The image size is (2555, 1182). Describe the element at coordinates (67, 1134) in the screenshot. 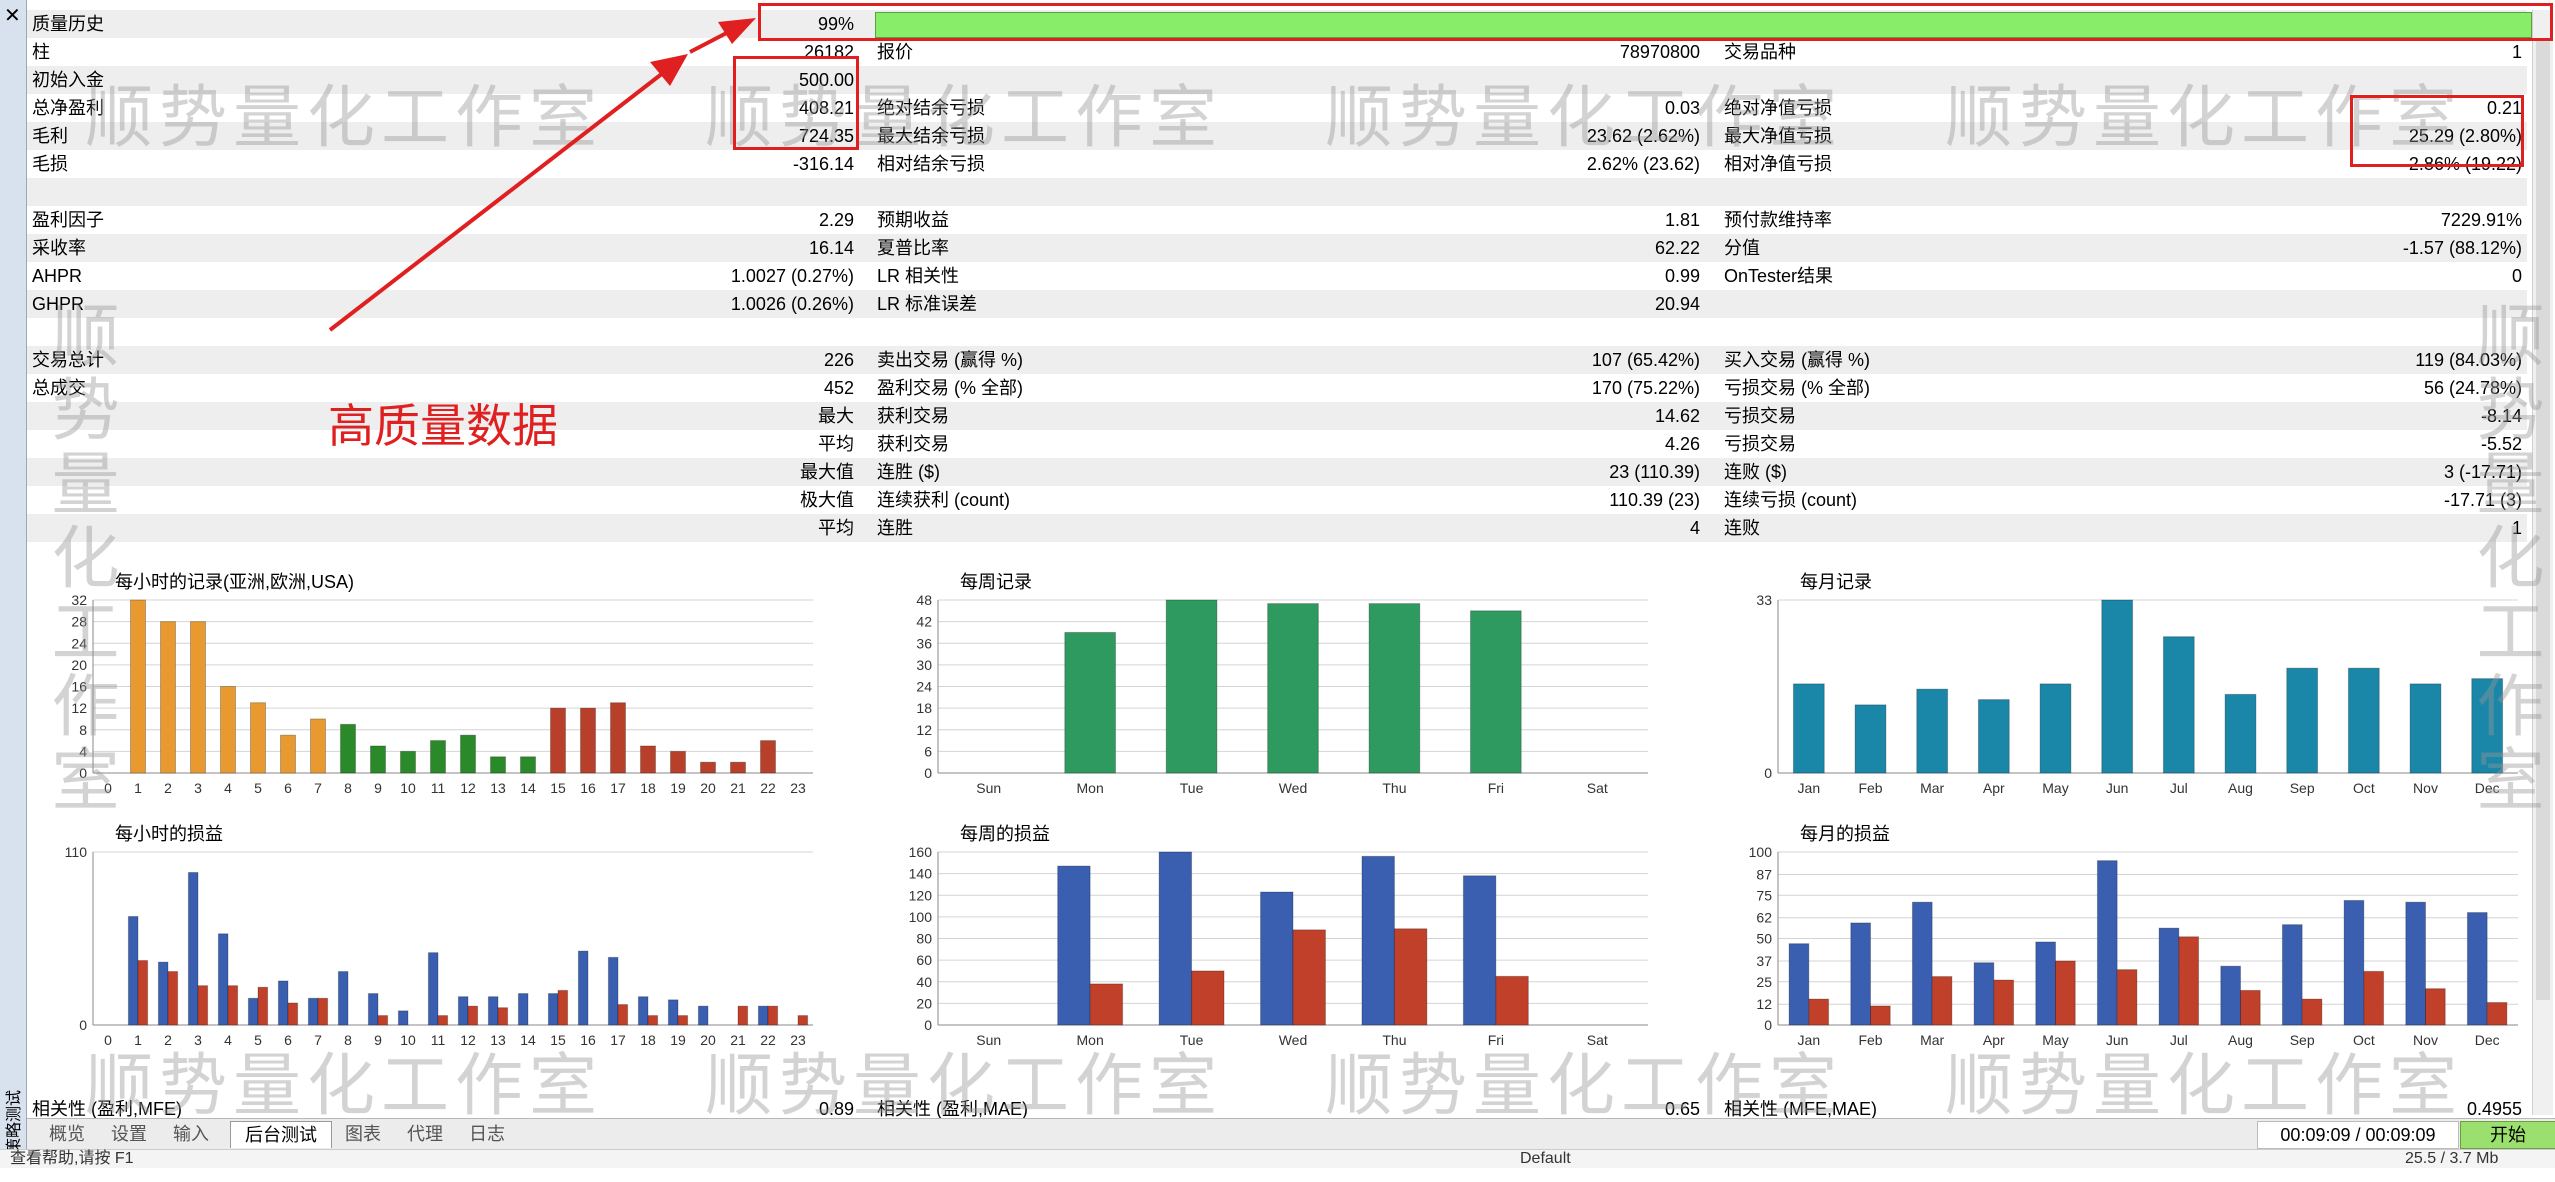

I see `tab-overview: 概览` at that location.